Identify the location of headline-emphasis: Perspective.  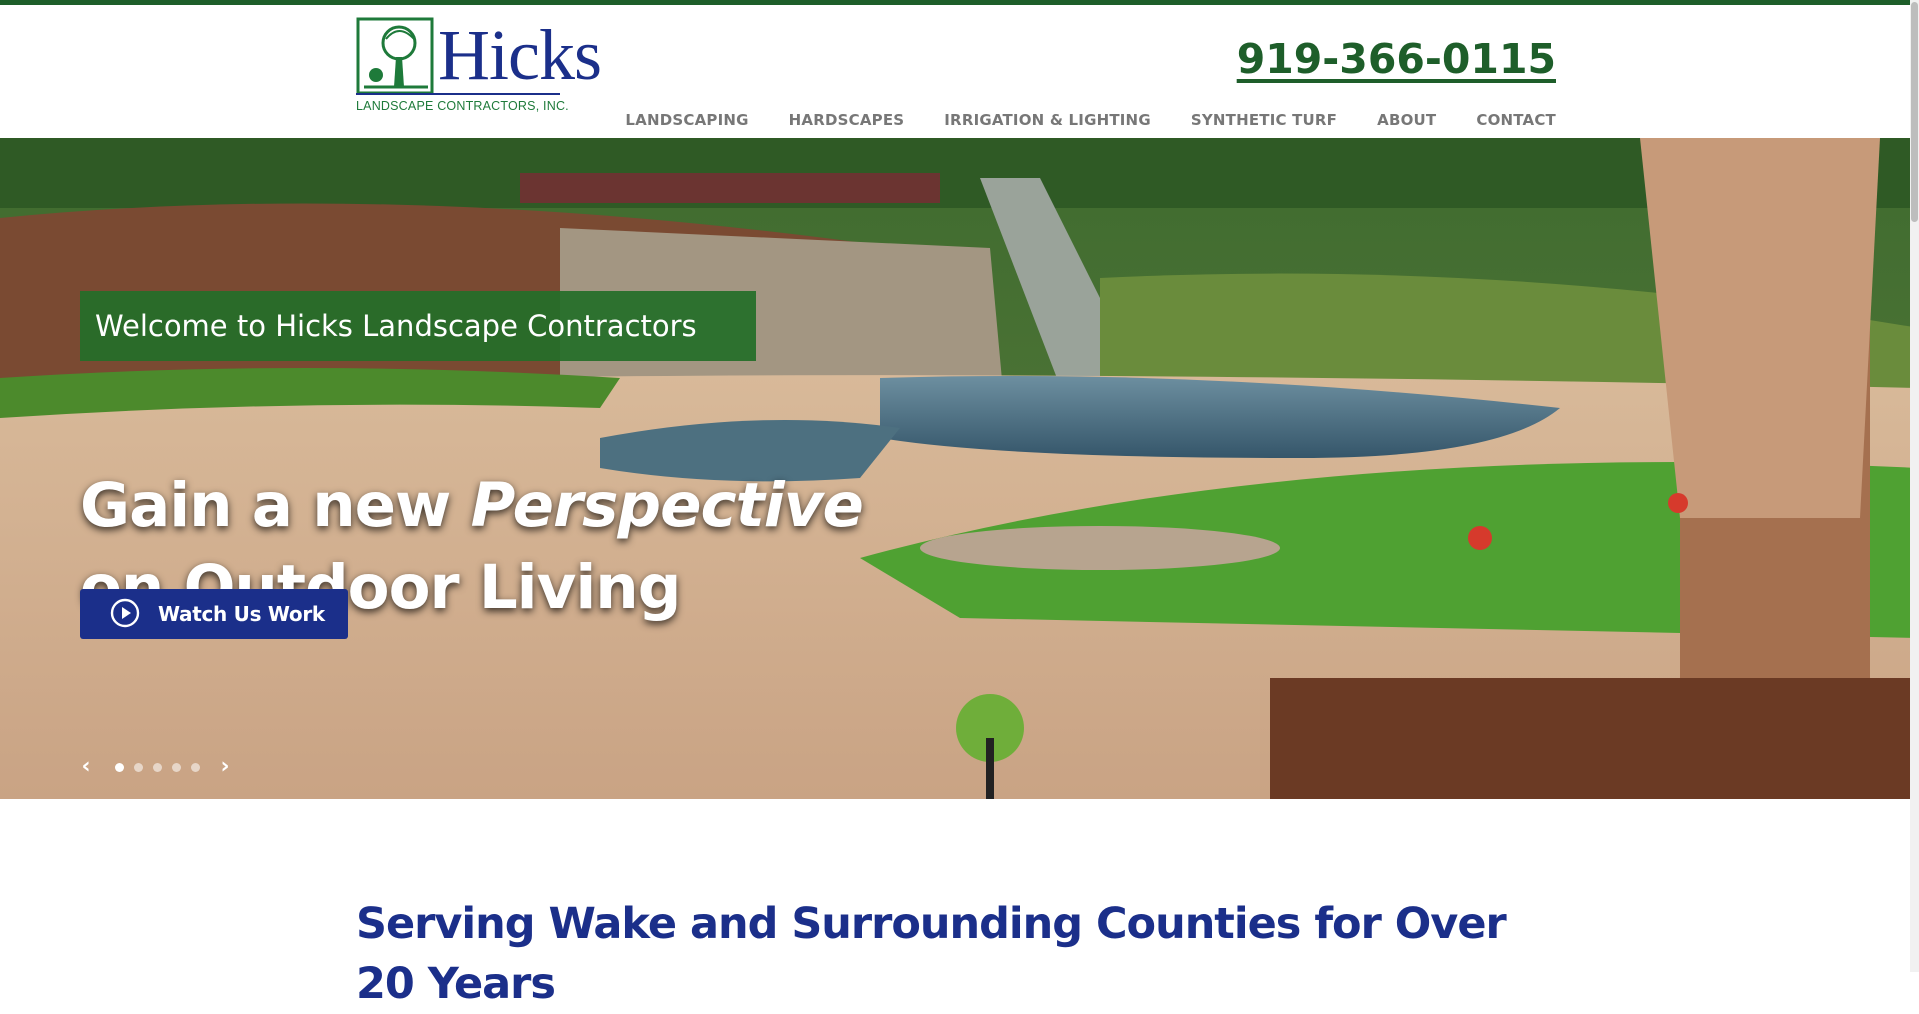
(667, 505).